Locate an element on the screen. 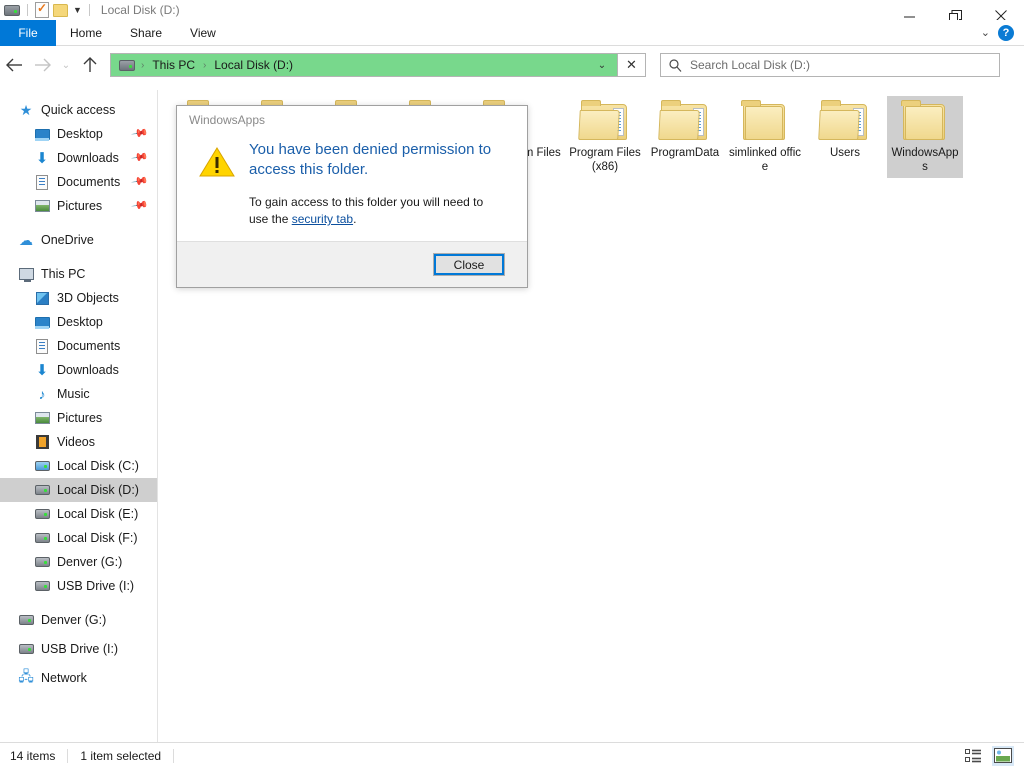 This screenshot has width=1024, height=768. sidebar-item-quick-access: ★ Quick access is located at coordinates (78, 110).